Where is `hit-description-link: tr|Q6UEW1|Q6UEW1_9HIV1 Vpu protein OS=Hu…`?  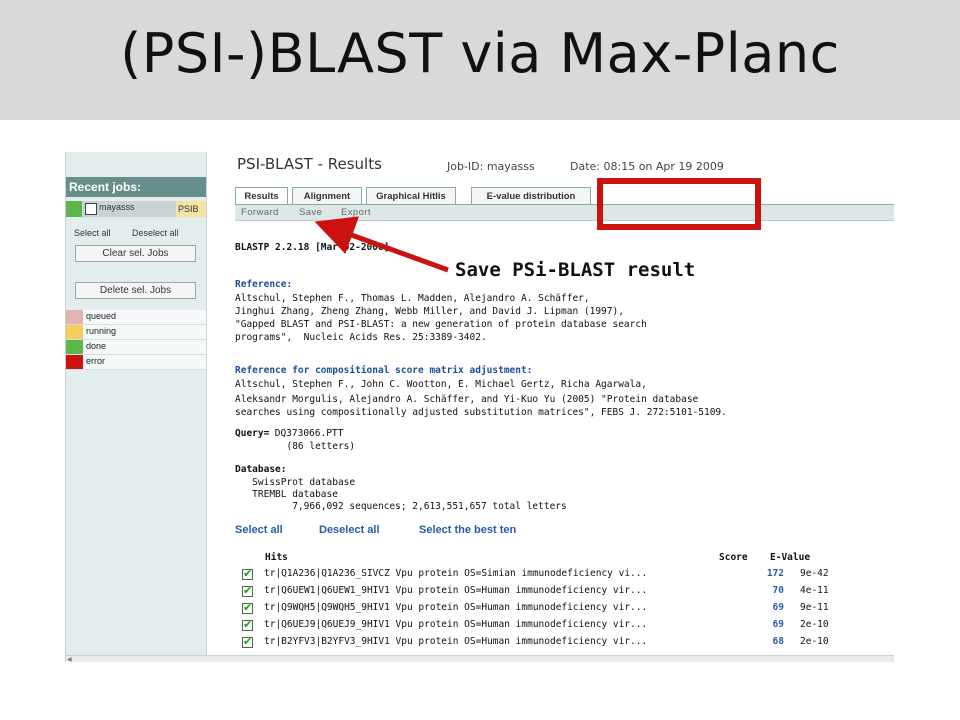
hit-description-link: tr|Q6UEW1|Q6UEW1_9HIV1 Vpu protein OS=Hu… is located at coordinates (455, 590).